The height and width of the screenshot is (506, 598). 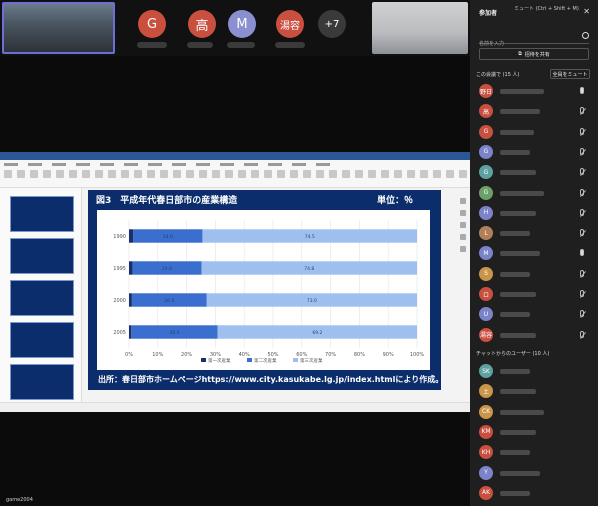 What do you see at coordinates (512, 353) in the screenshot?
I see `chat-users-section-header: チャットからのユーザー (10 人)` at bounding box center [512, 353].